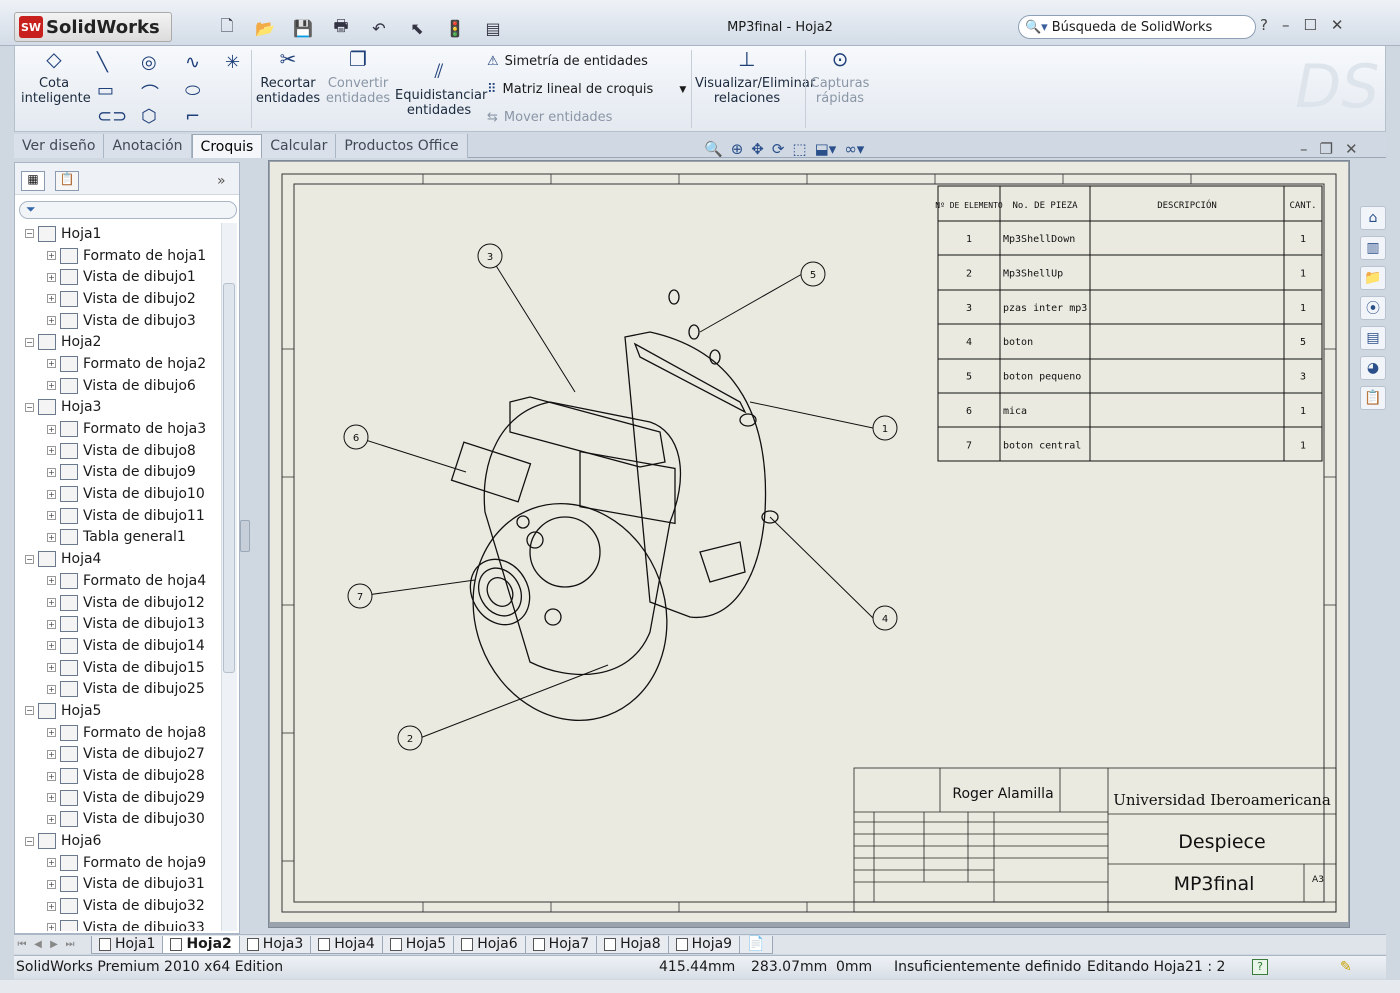 The image size is (1400, 993). What do you see at coordinates (346, 944) in the screenshot?
I see `sheet-tab-hoja4: Hoja4` at bounding box center [346, 944].